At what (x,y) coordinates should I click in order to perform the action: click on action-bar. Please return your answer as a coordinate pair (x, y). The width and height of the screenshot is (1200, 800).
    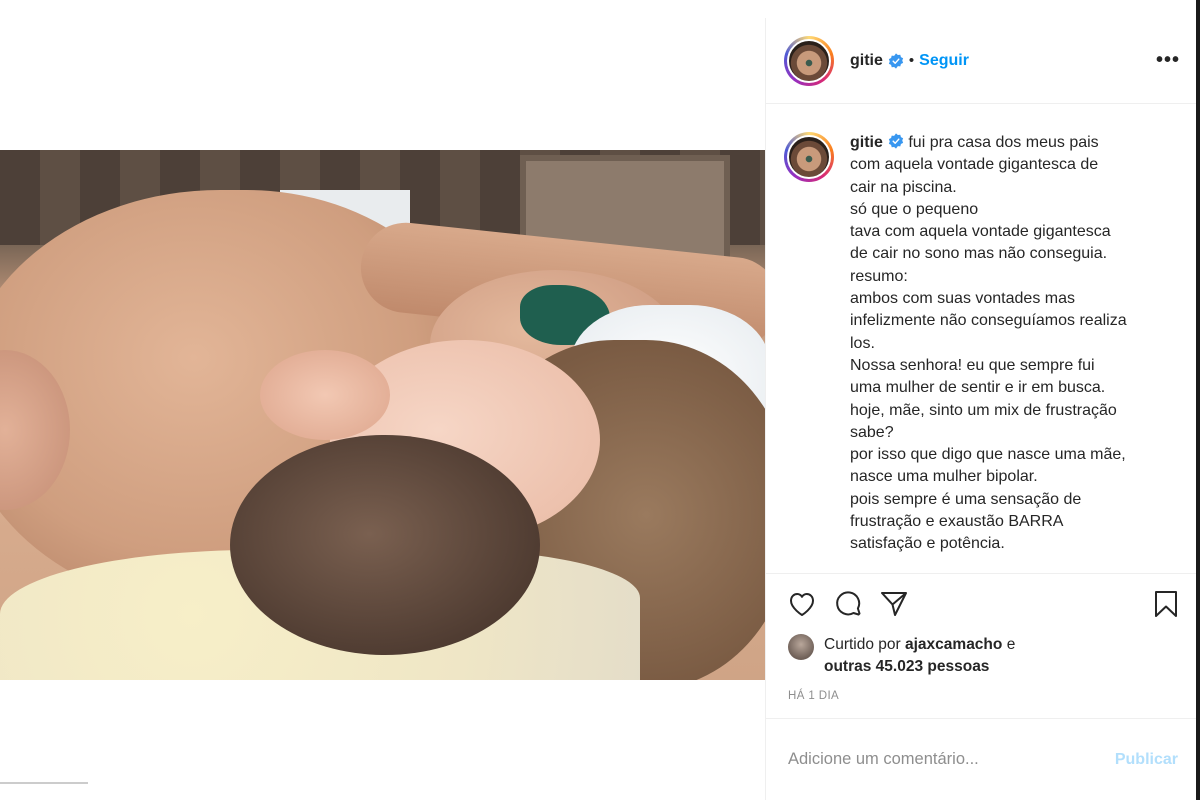
    Looking at the image, I should click on (983, 604).